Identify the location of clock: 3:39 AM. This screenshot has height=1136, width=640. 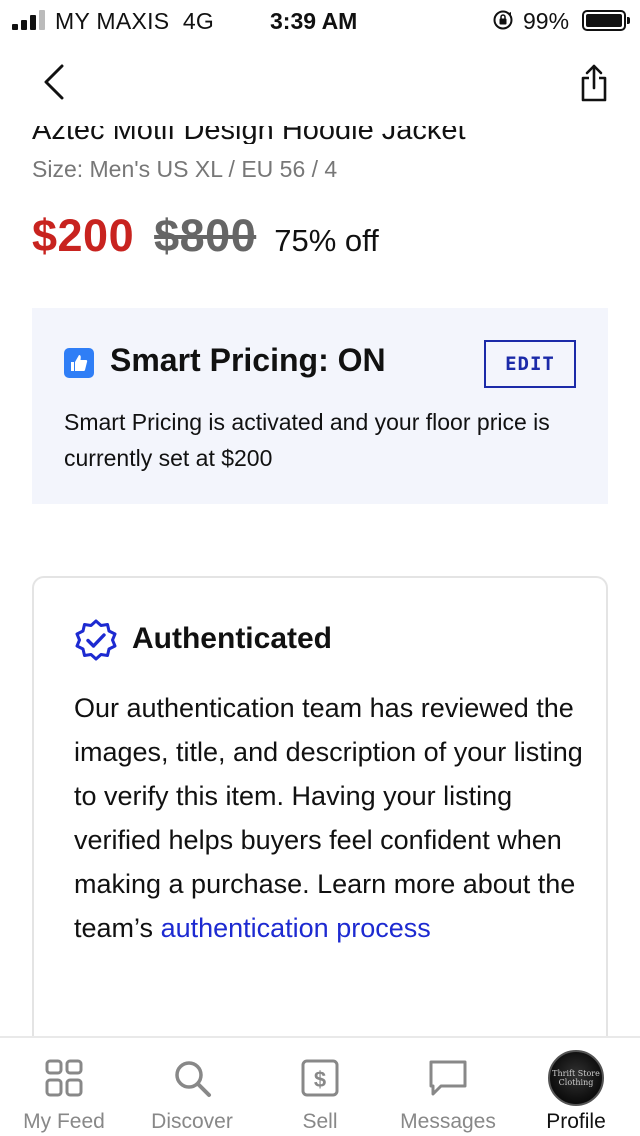
(314, 21).